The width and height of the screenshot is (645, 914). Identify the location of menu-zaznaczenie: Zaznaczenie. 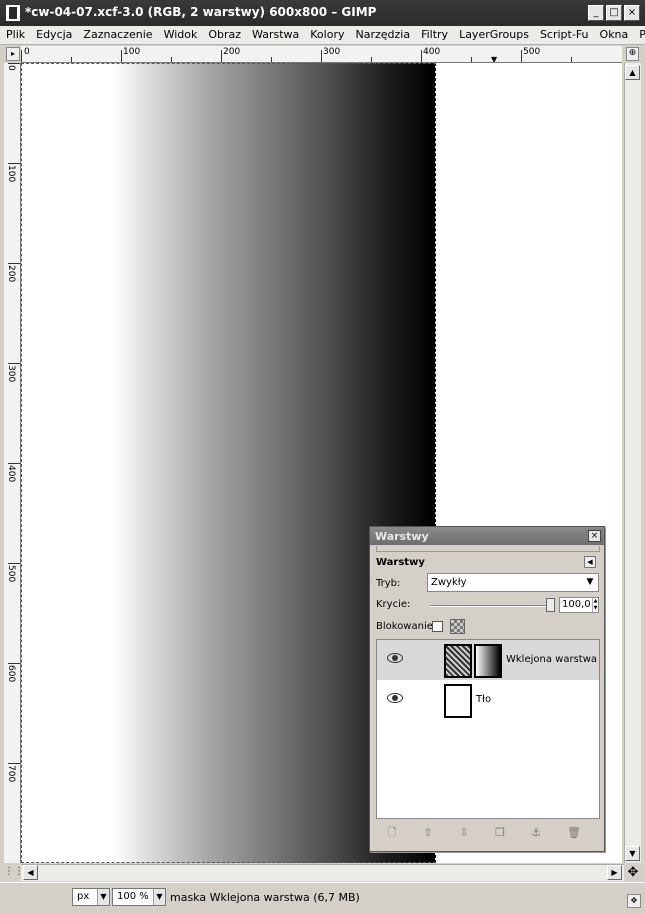
(117, 33).